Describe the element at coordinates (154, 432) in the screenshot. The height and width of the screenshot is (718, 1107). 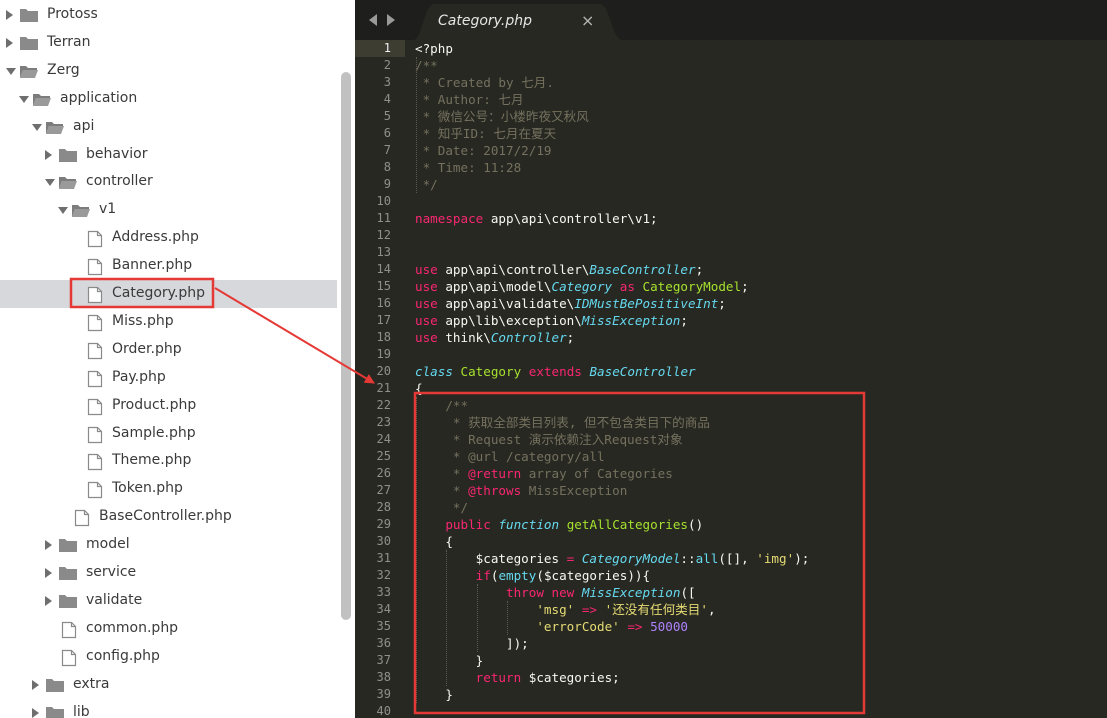
I see `tree-item-label: Sample.php` at that location.